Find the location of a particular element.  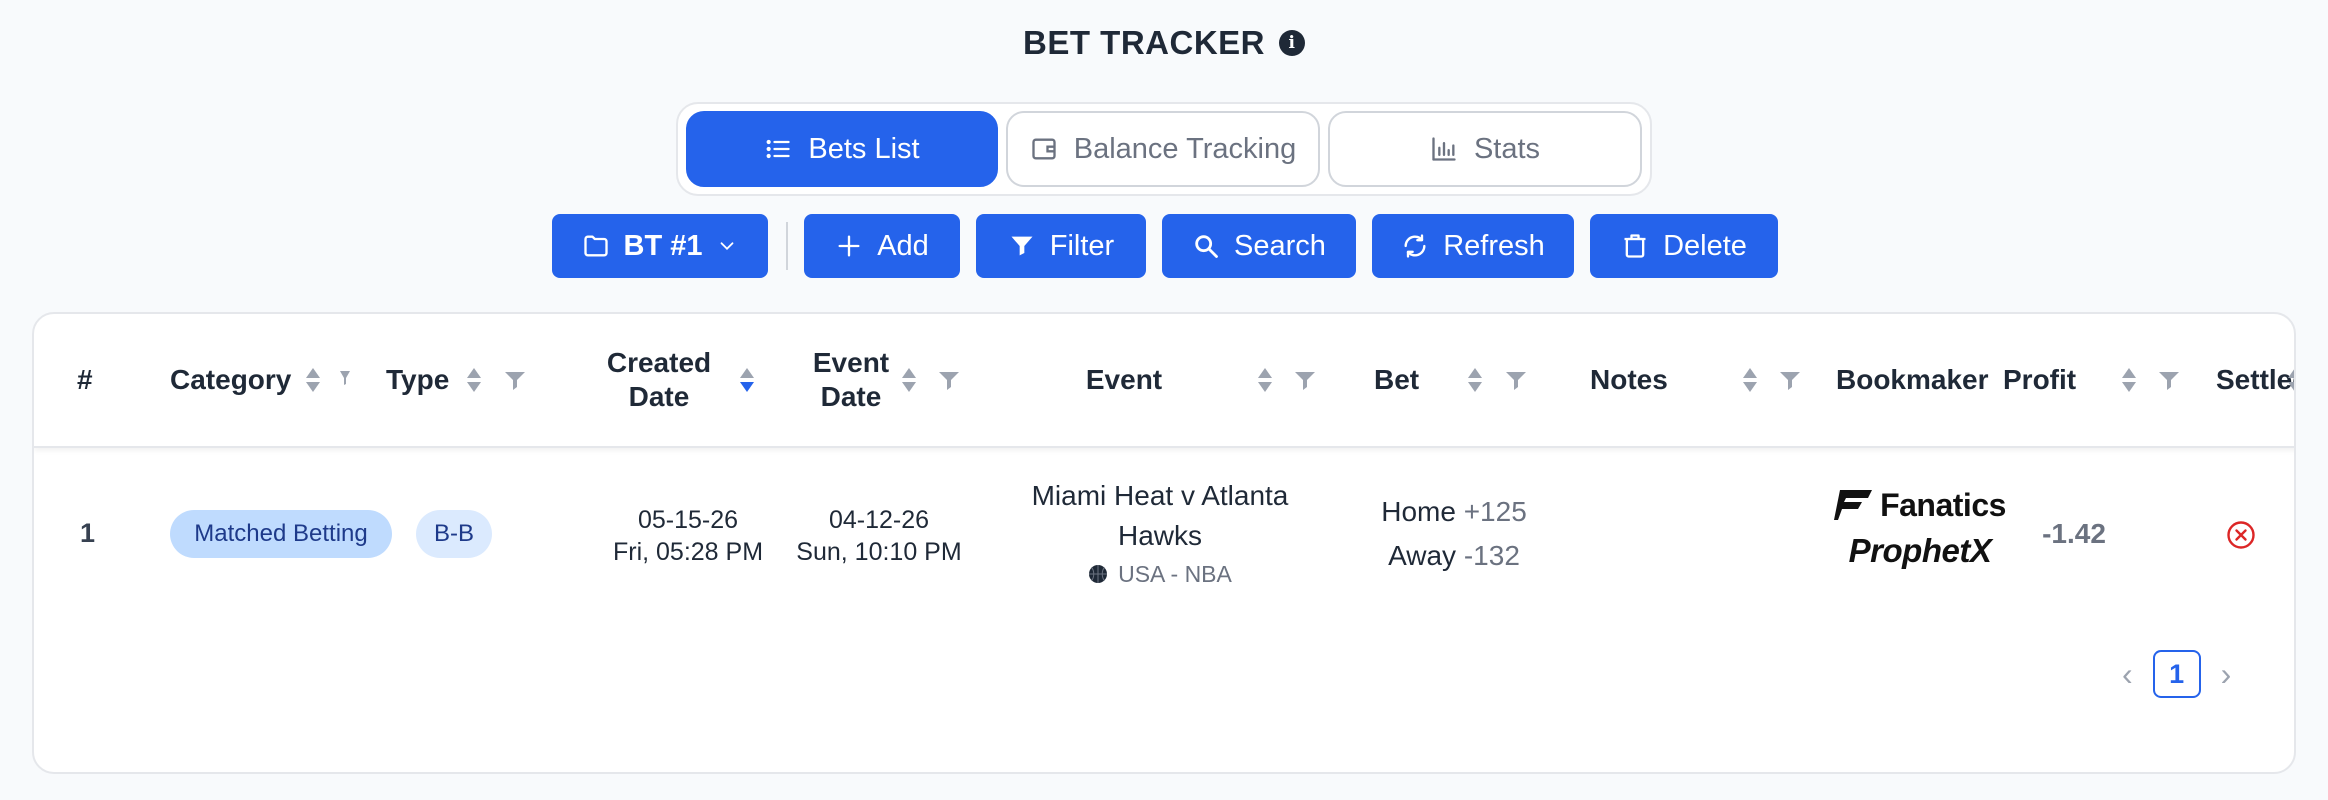

bookmaker-1-name: Fanatics is located at coordinates (1943, 504).